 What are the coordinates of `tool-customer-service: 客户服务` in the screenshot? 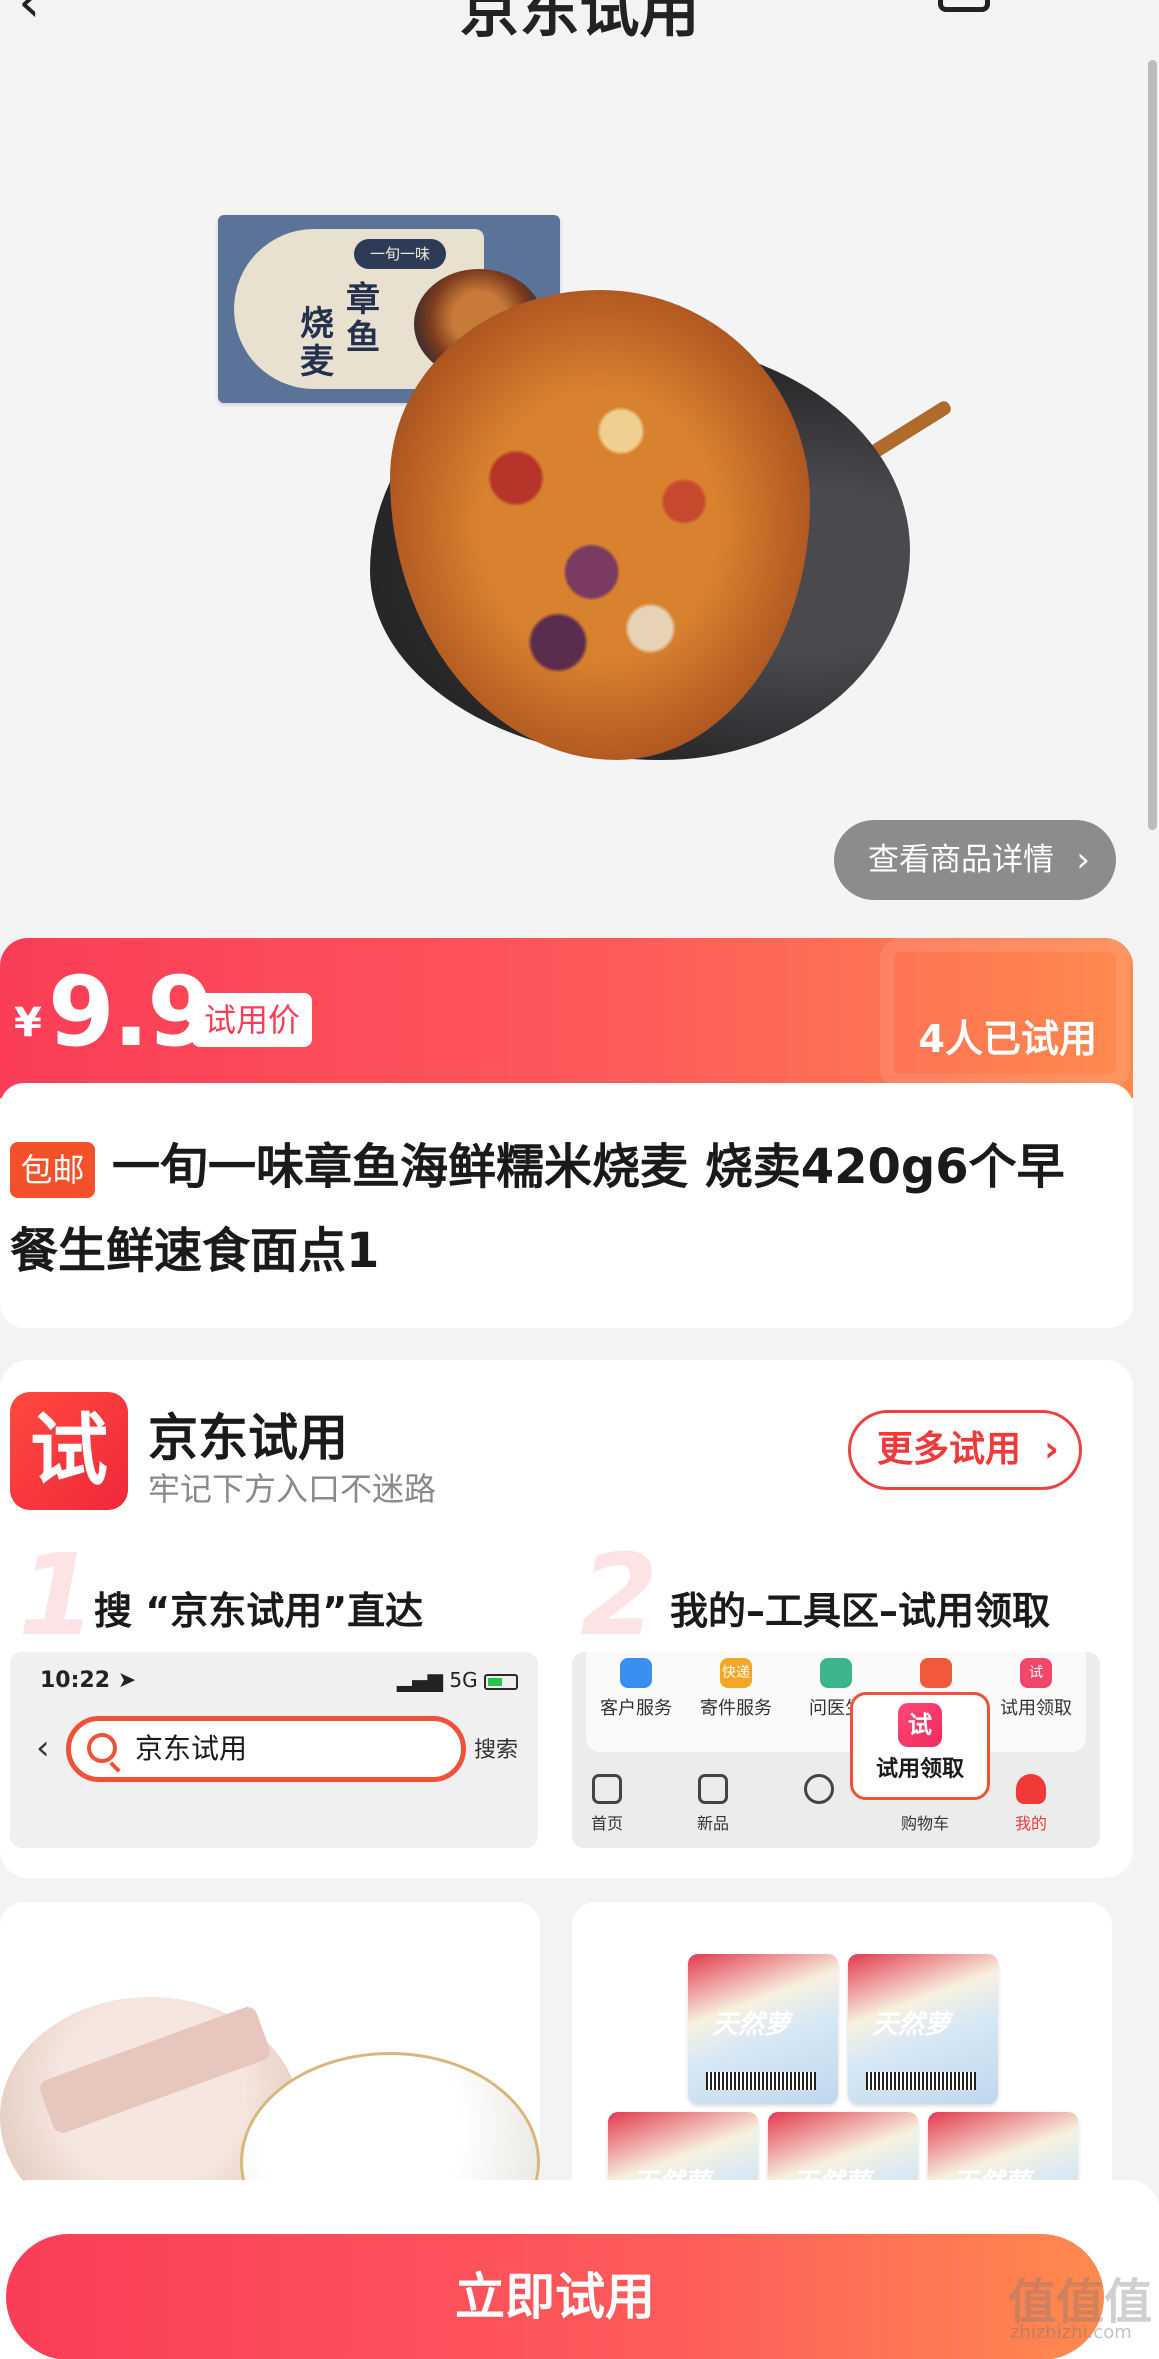 It's located at (636, 1689).